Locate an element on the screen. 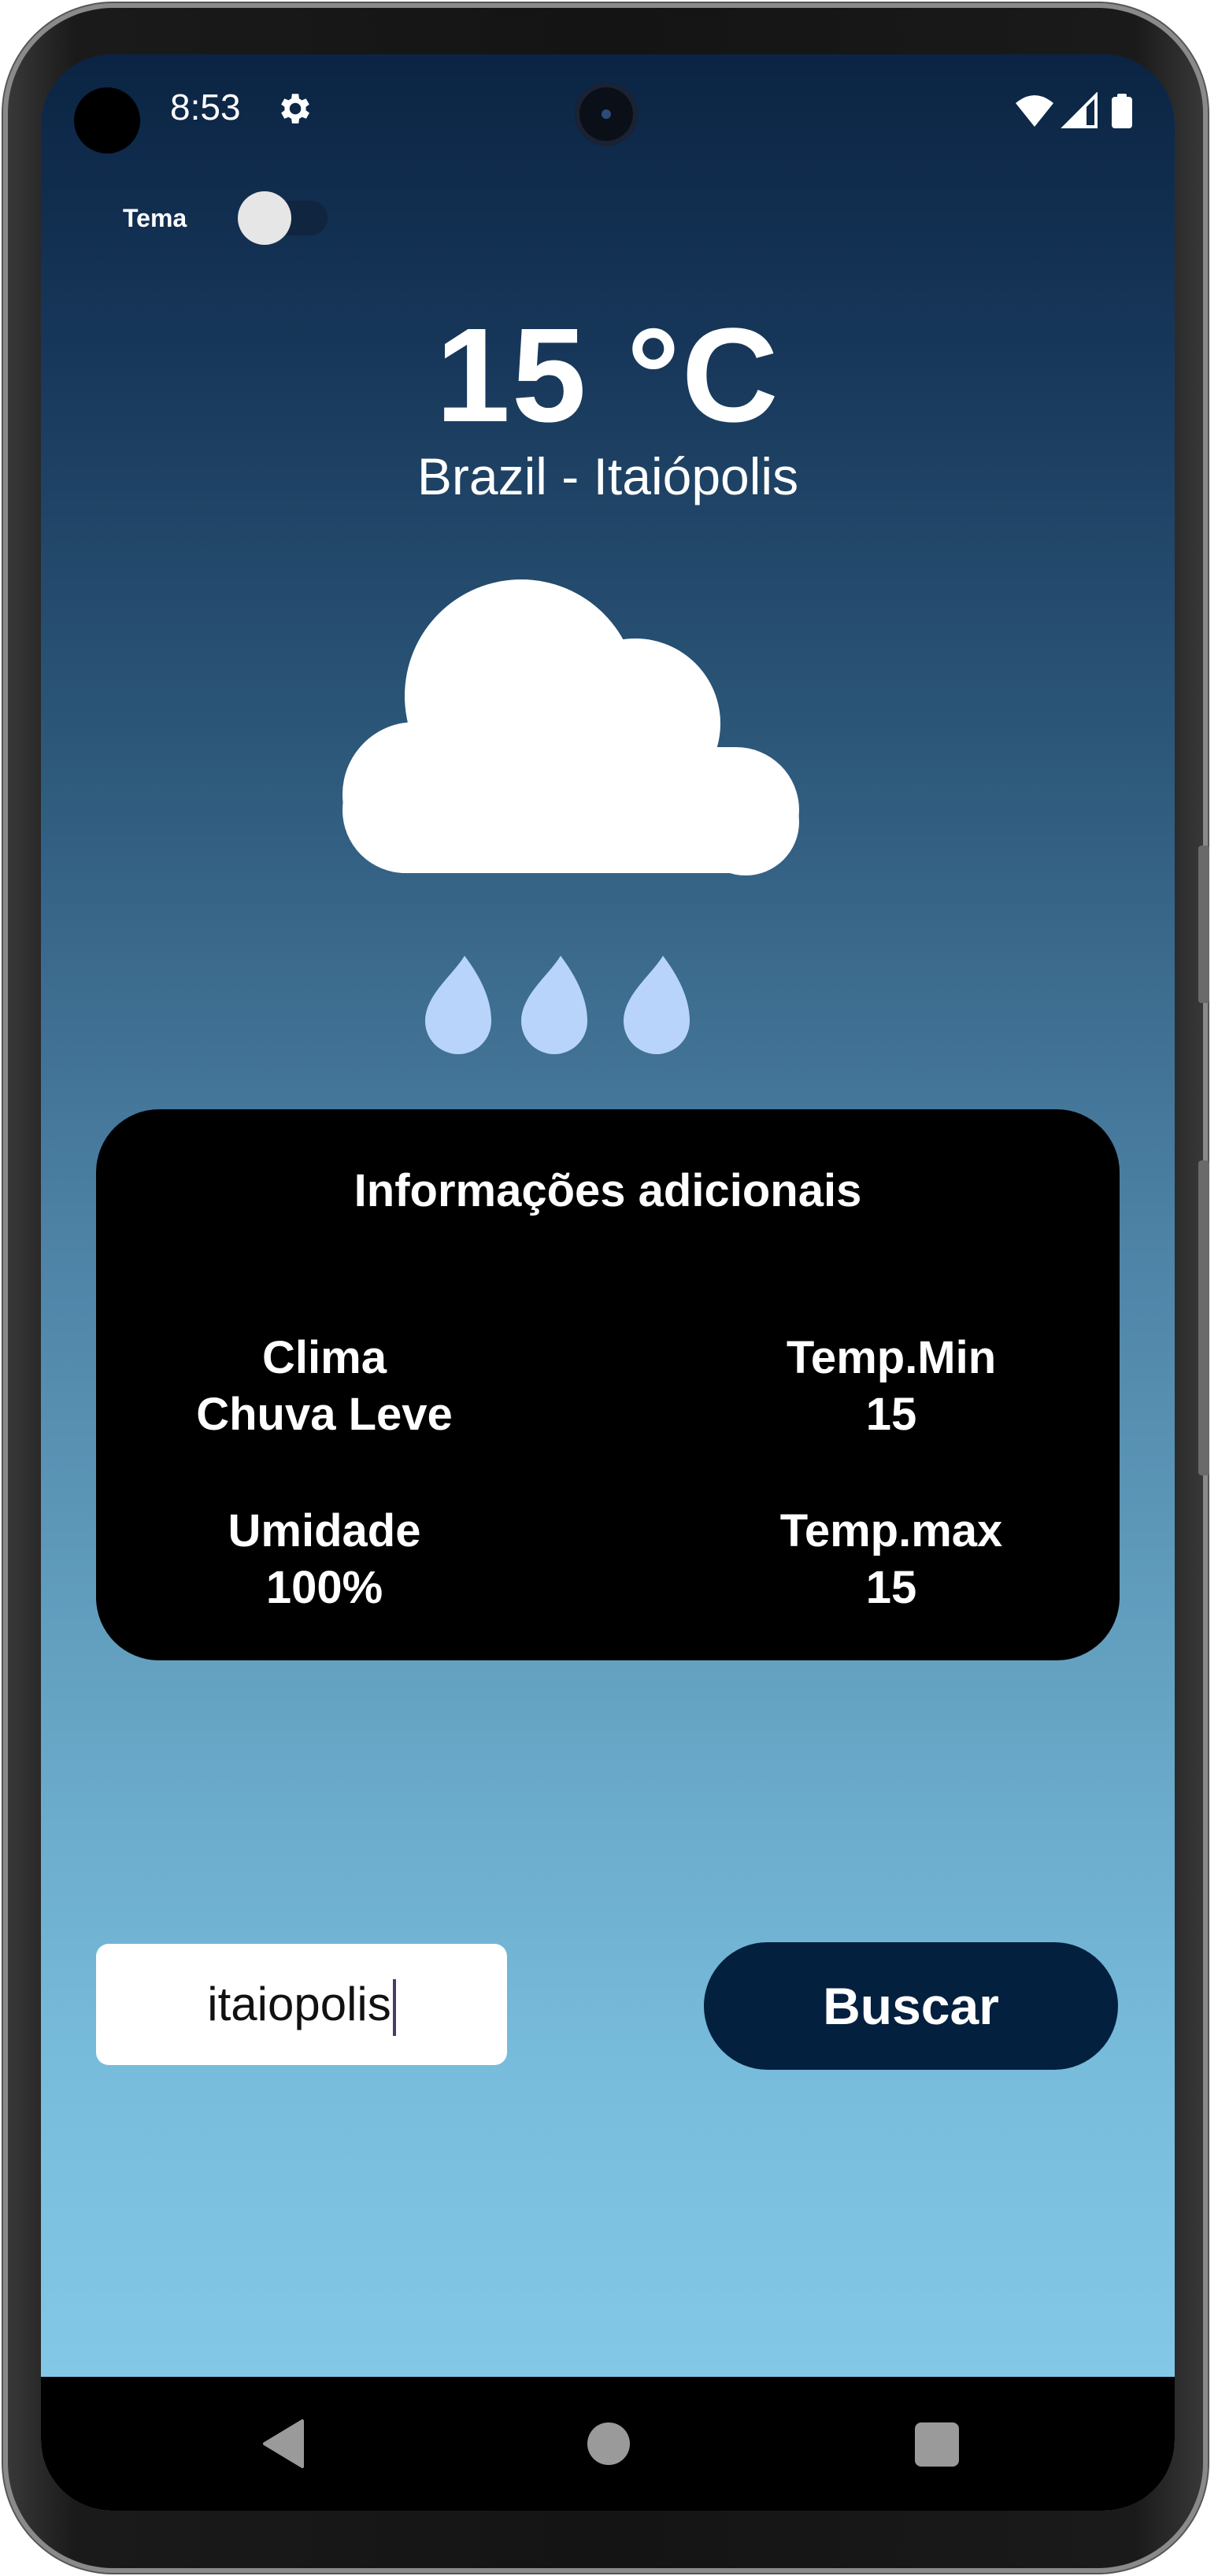  gear-icon is located at coordinates (295, 109).